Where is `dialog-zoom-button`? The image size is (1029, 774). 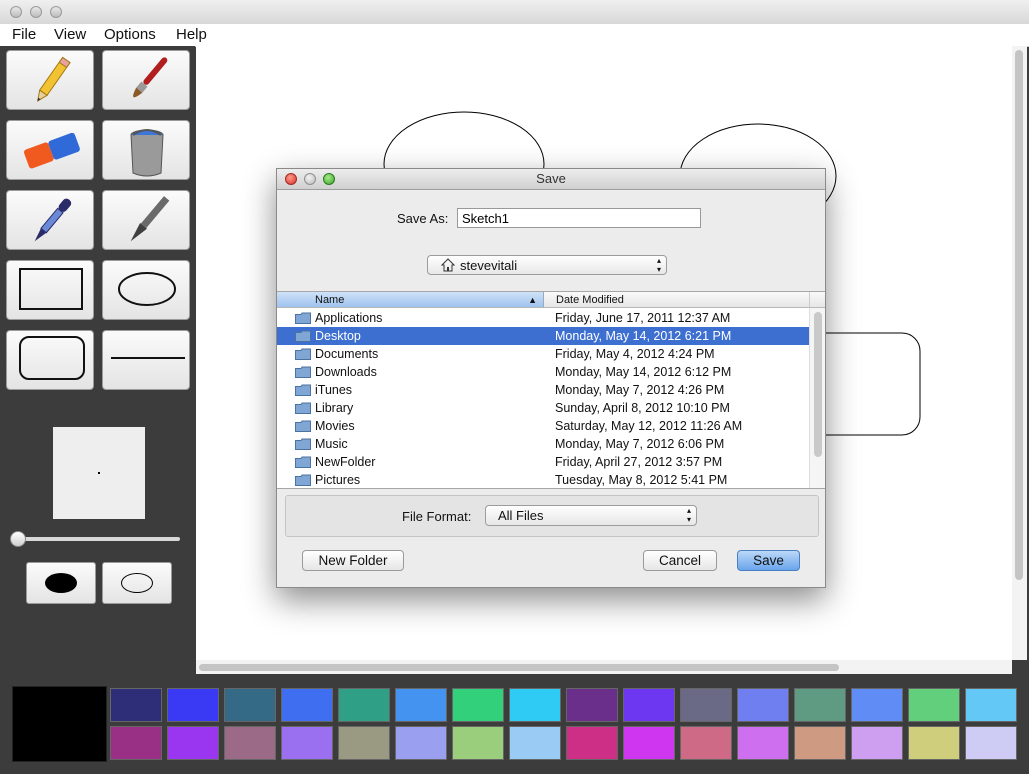 dialog-zoom-button is located at coordinates (329, 179).